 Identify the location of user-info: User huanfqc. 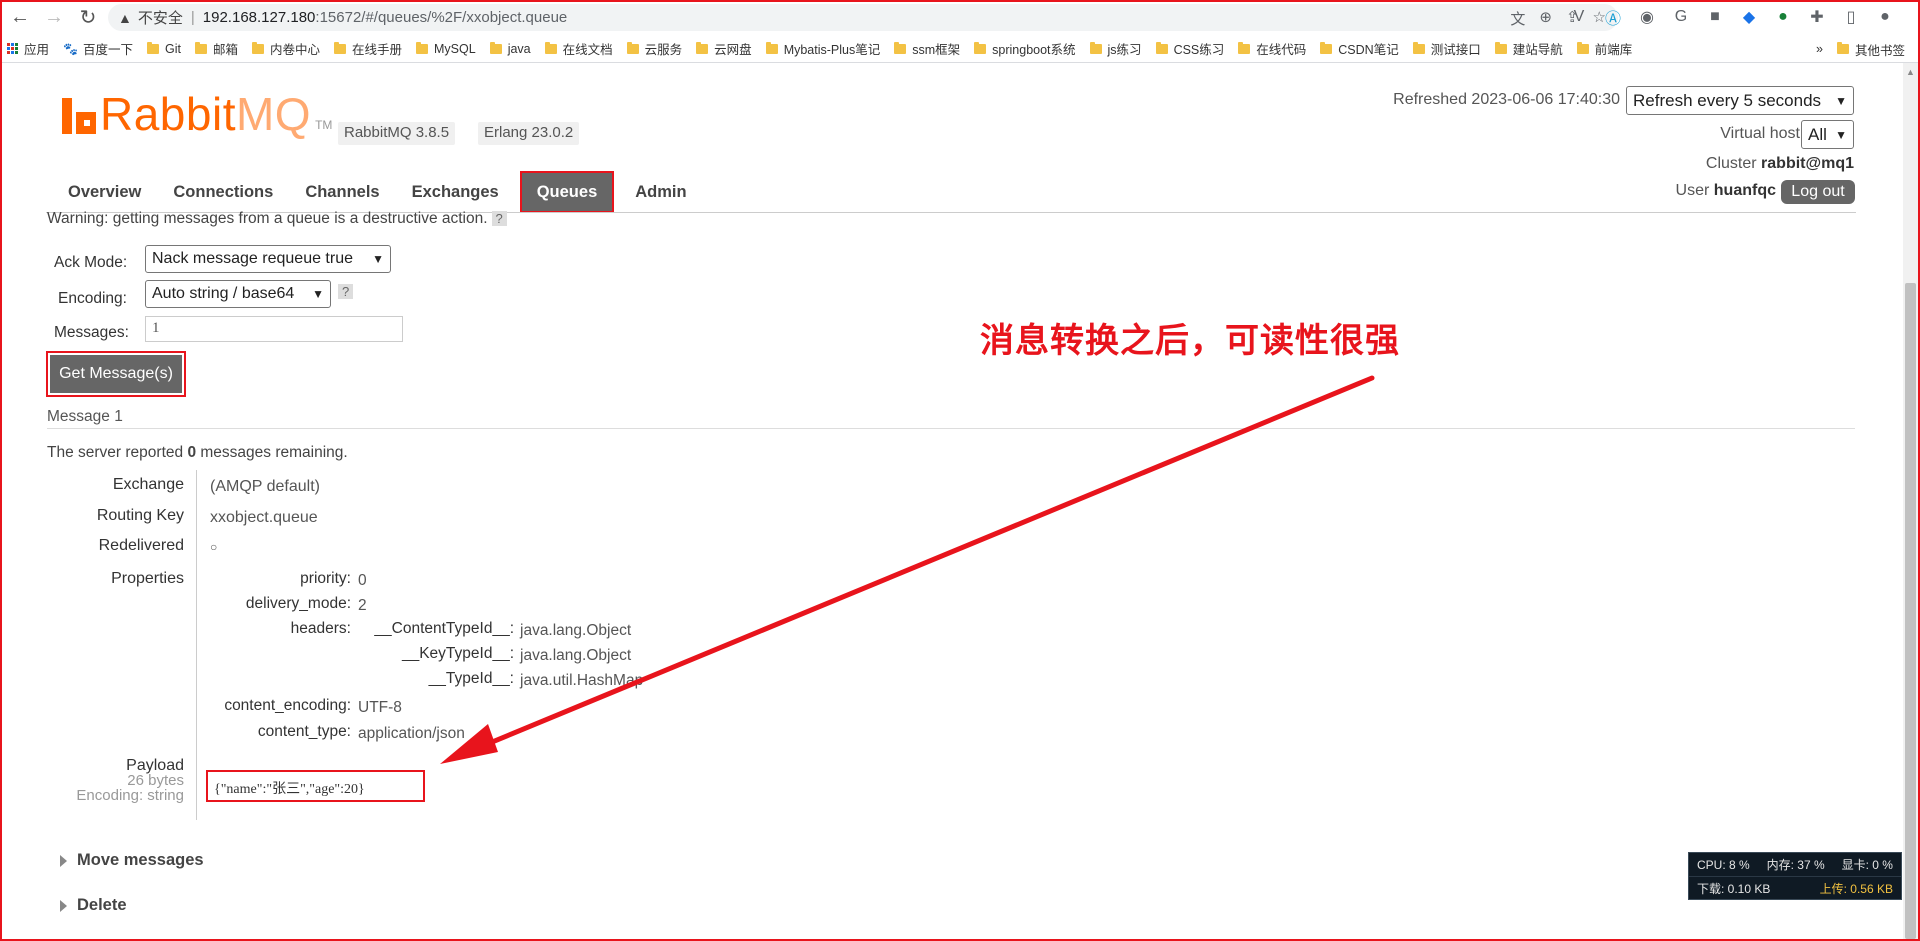
(1726, 191).